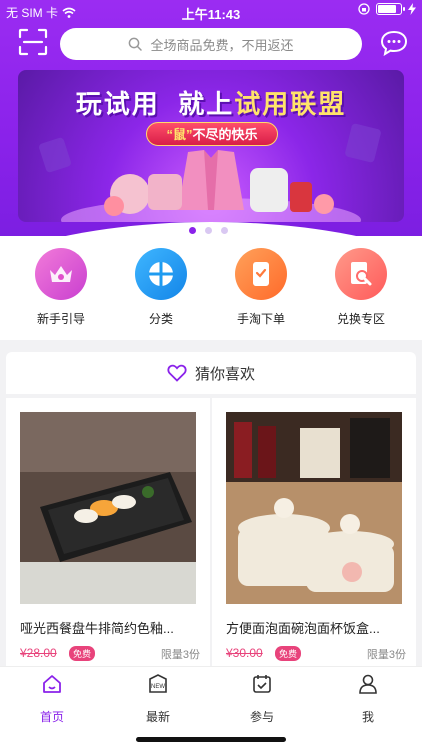 This screenshot has width=422, height=750. Describe the element at coordinates (367, 717) in the screenshot. I see `tab-label: 我` at that location.